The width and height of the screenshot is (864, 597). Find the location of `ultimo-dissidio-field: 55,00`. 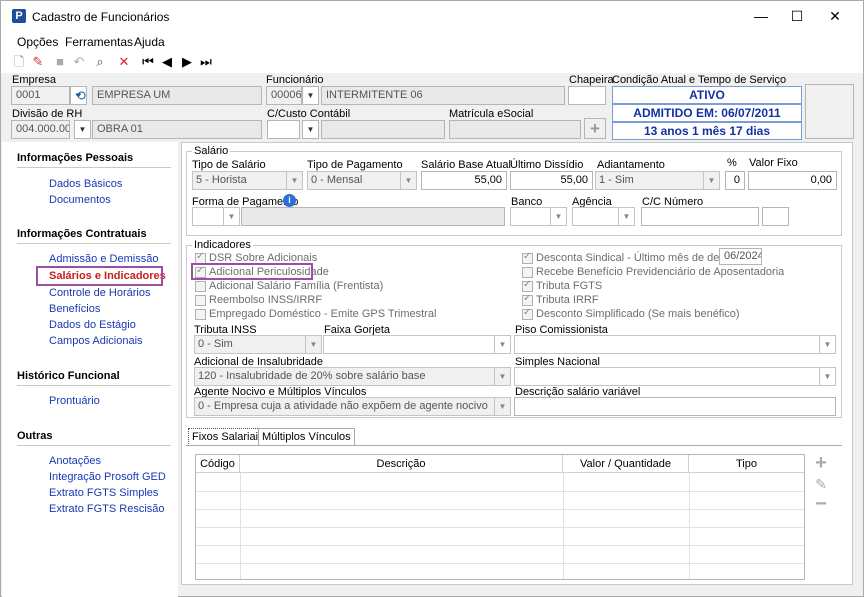

ultimo-dissidio-field: 55,00 is located at coordinates (551, 180).